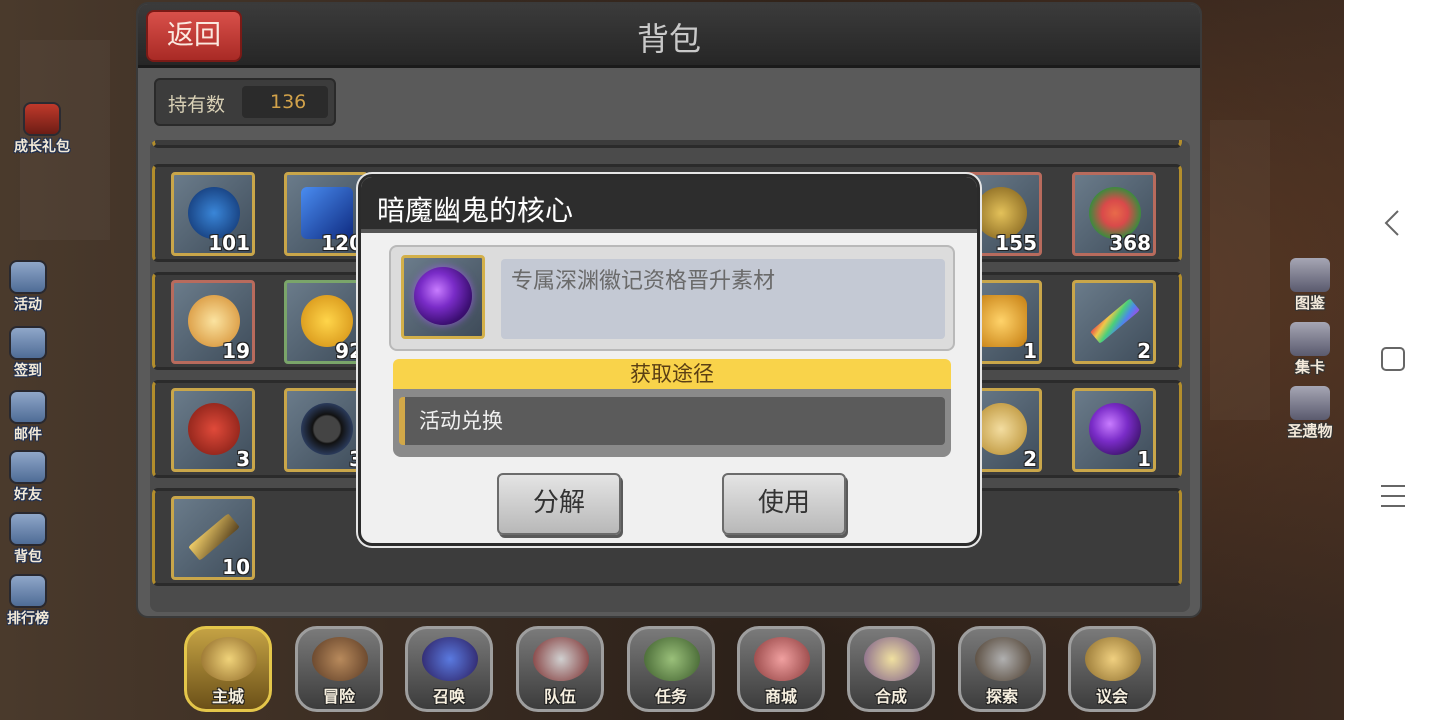 The height and width of the screenshot is (720, 1440). Describe the element at coordinates (28, 591) in the screenshot. I see `ranking-icon` at that location.